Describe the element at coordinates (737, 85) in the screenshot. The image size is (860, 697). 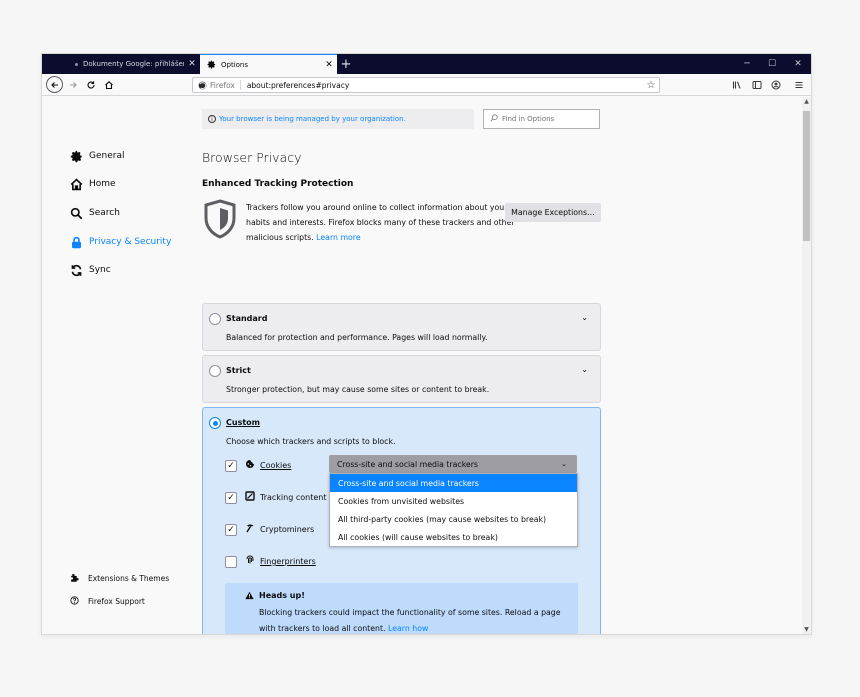
I see `library-icon` at that location.